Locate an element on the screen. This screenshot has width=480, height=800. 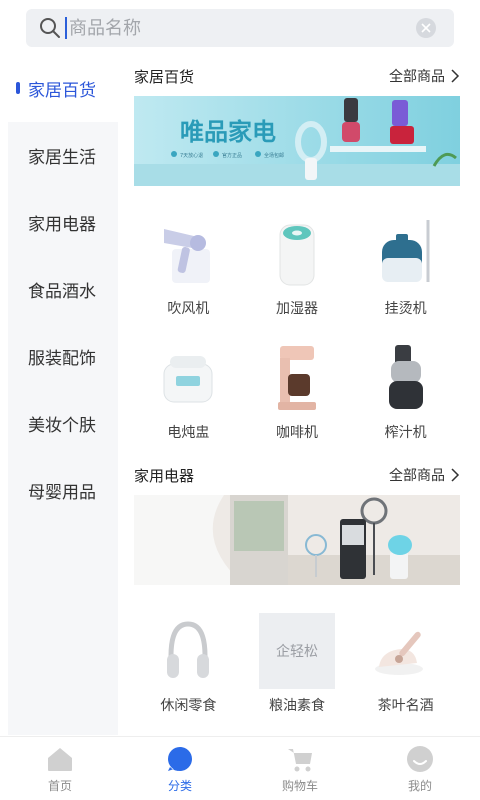
product-item: 茶叶名酒 is located at coordinates (405, 664).